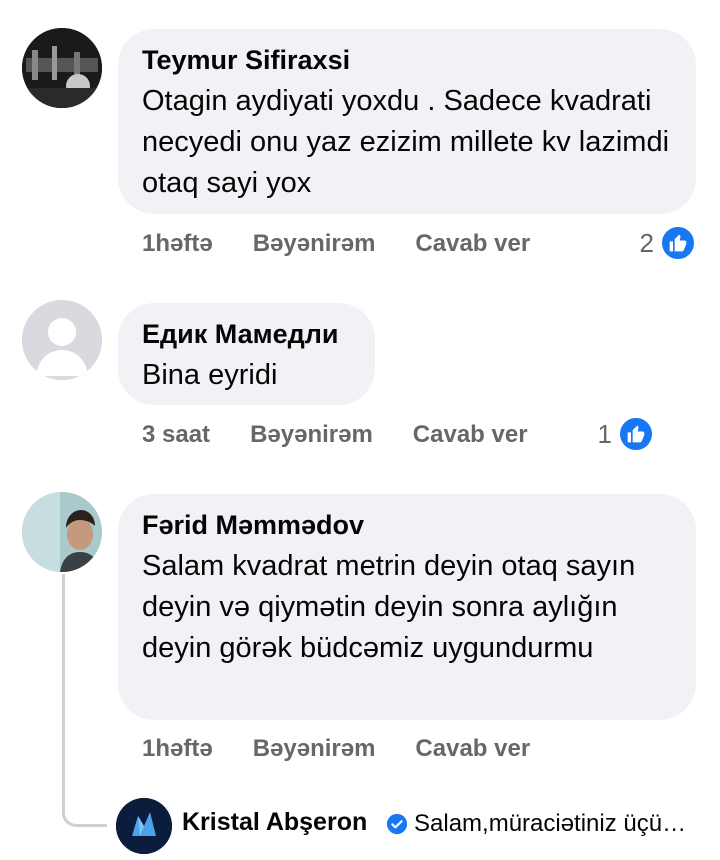 This screenshot has height=860, width=720. Describe the element at coordinates (246, 354) in the screenshot. I see `comment-bubble: Едик Мамедли Bina eyridi` at that location.